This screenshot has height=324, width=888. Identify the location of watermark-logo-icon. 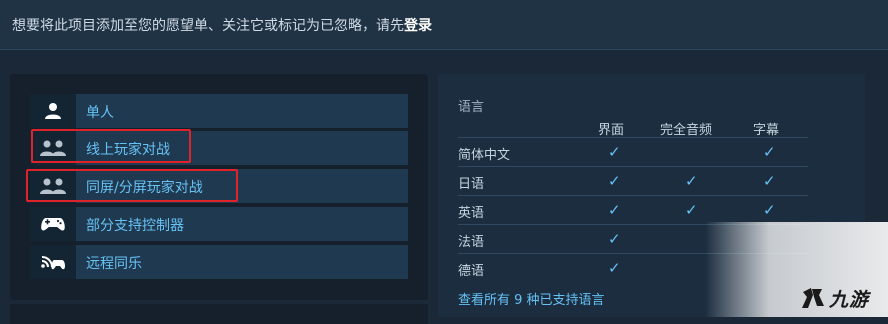
(813, 298).